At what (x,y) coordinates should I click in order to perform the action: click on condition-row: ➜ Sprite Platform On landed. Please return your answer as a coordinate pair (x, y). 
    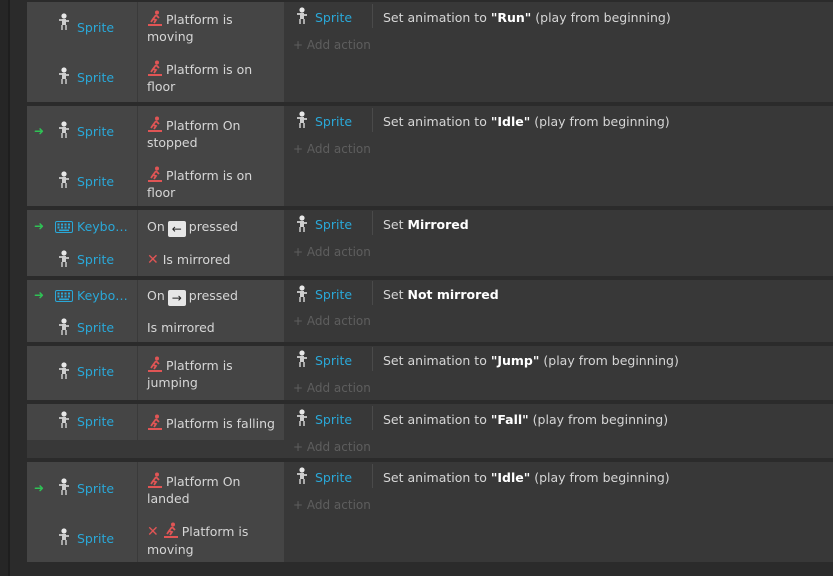
    Looking at the image, I should click on (155, 487).